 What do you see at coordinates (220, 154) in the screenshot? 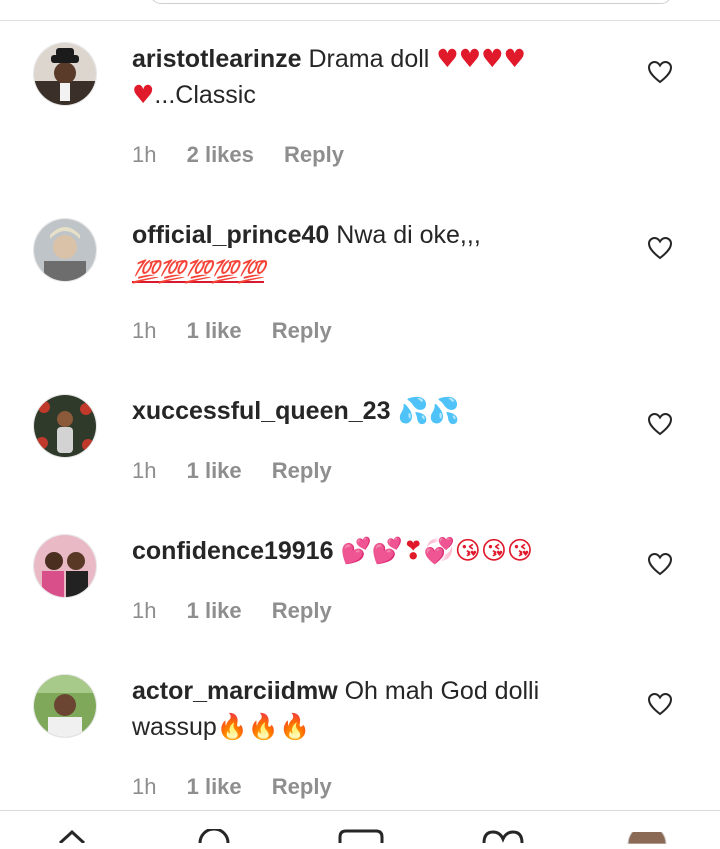
I see `comment-likes: 2 likes` at bounding box center [220, 154].